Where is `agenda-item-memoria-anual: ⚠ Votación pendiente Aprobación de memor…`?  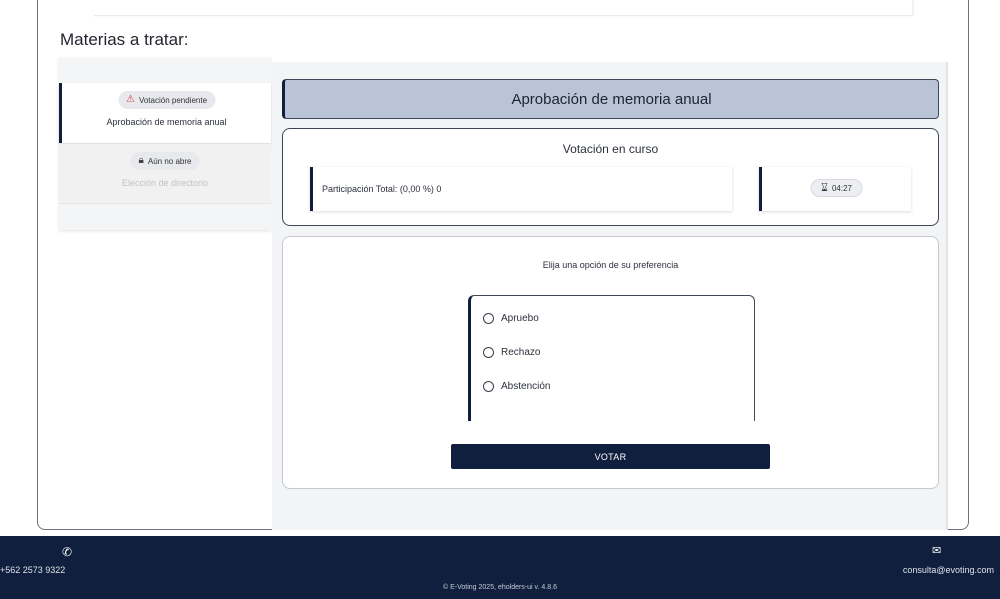
agenda-item-memoria-anual: ⚠ Votación pendiente Aprobación de memor… is located at coordinates (165, 113).